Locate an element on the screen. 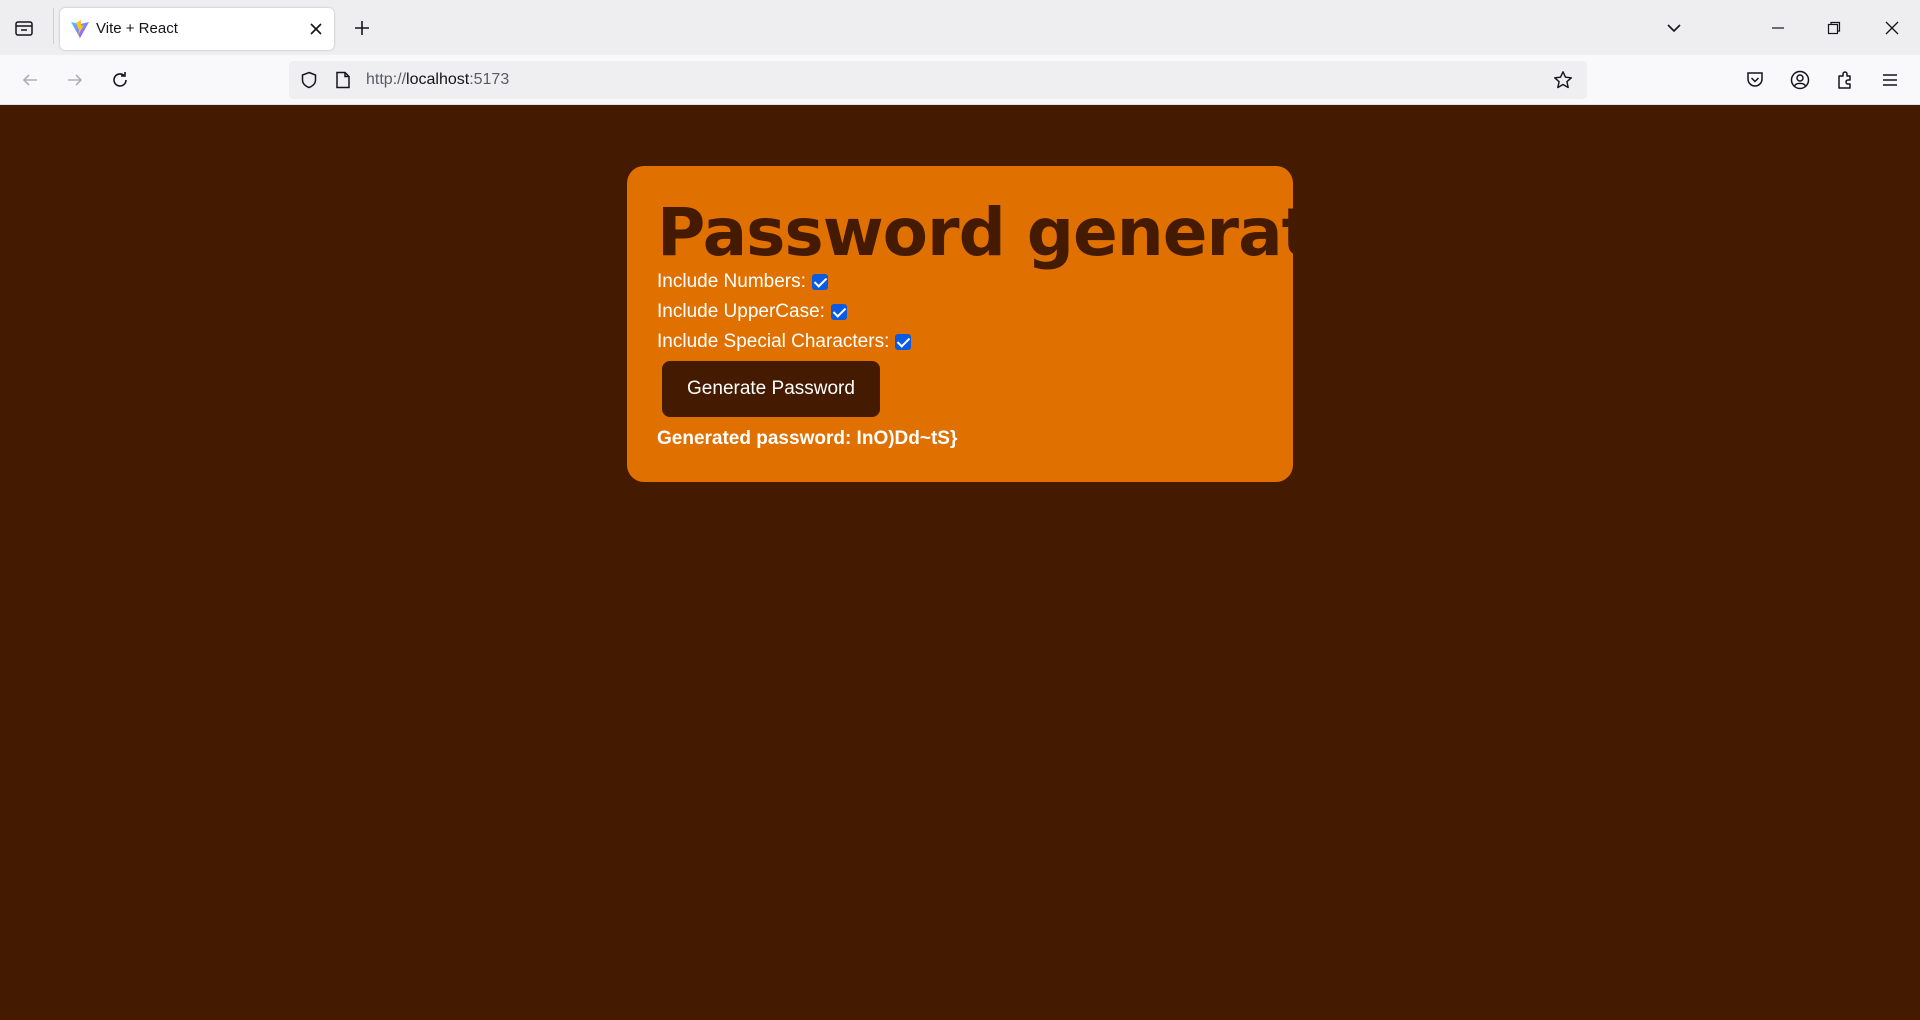 Image resolution: width=1920 pixels, height=1020 pixels. vite-icon is located at coordinates (80, 29).